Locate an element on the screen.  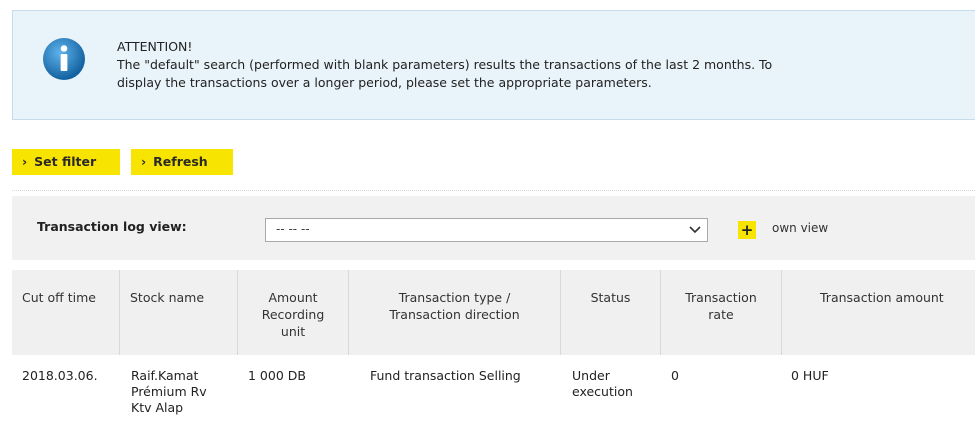
column-header-stock-name: Stock name is located at coordinates (179, 312).